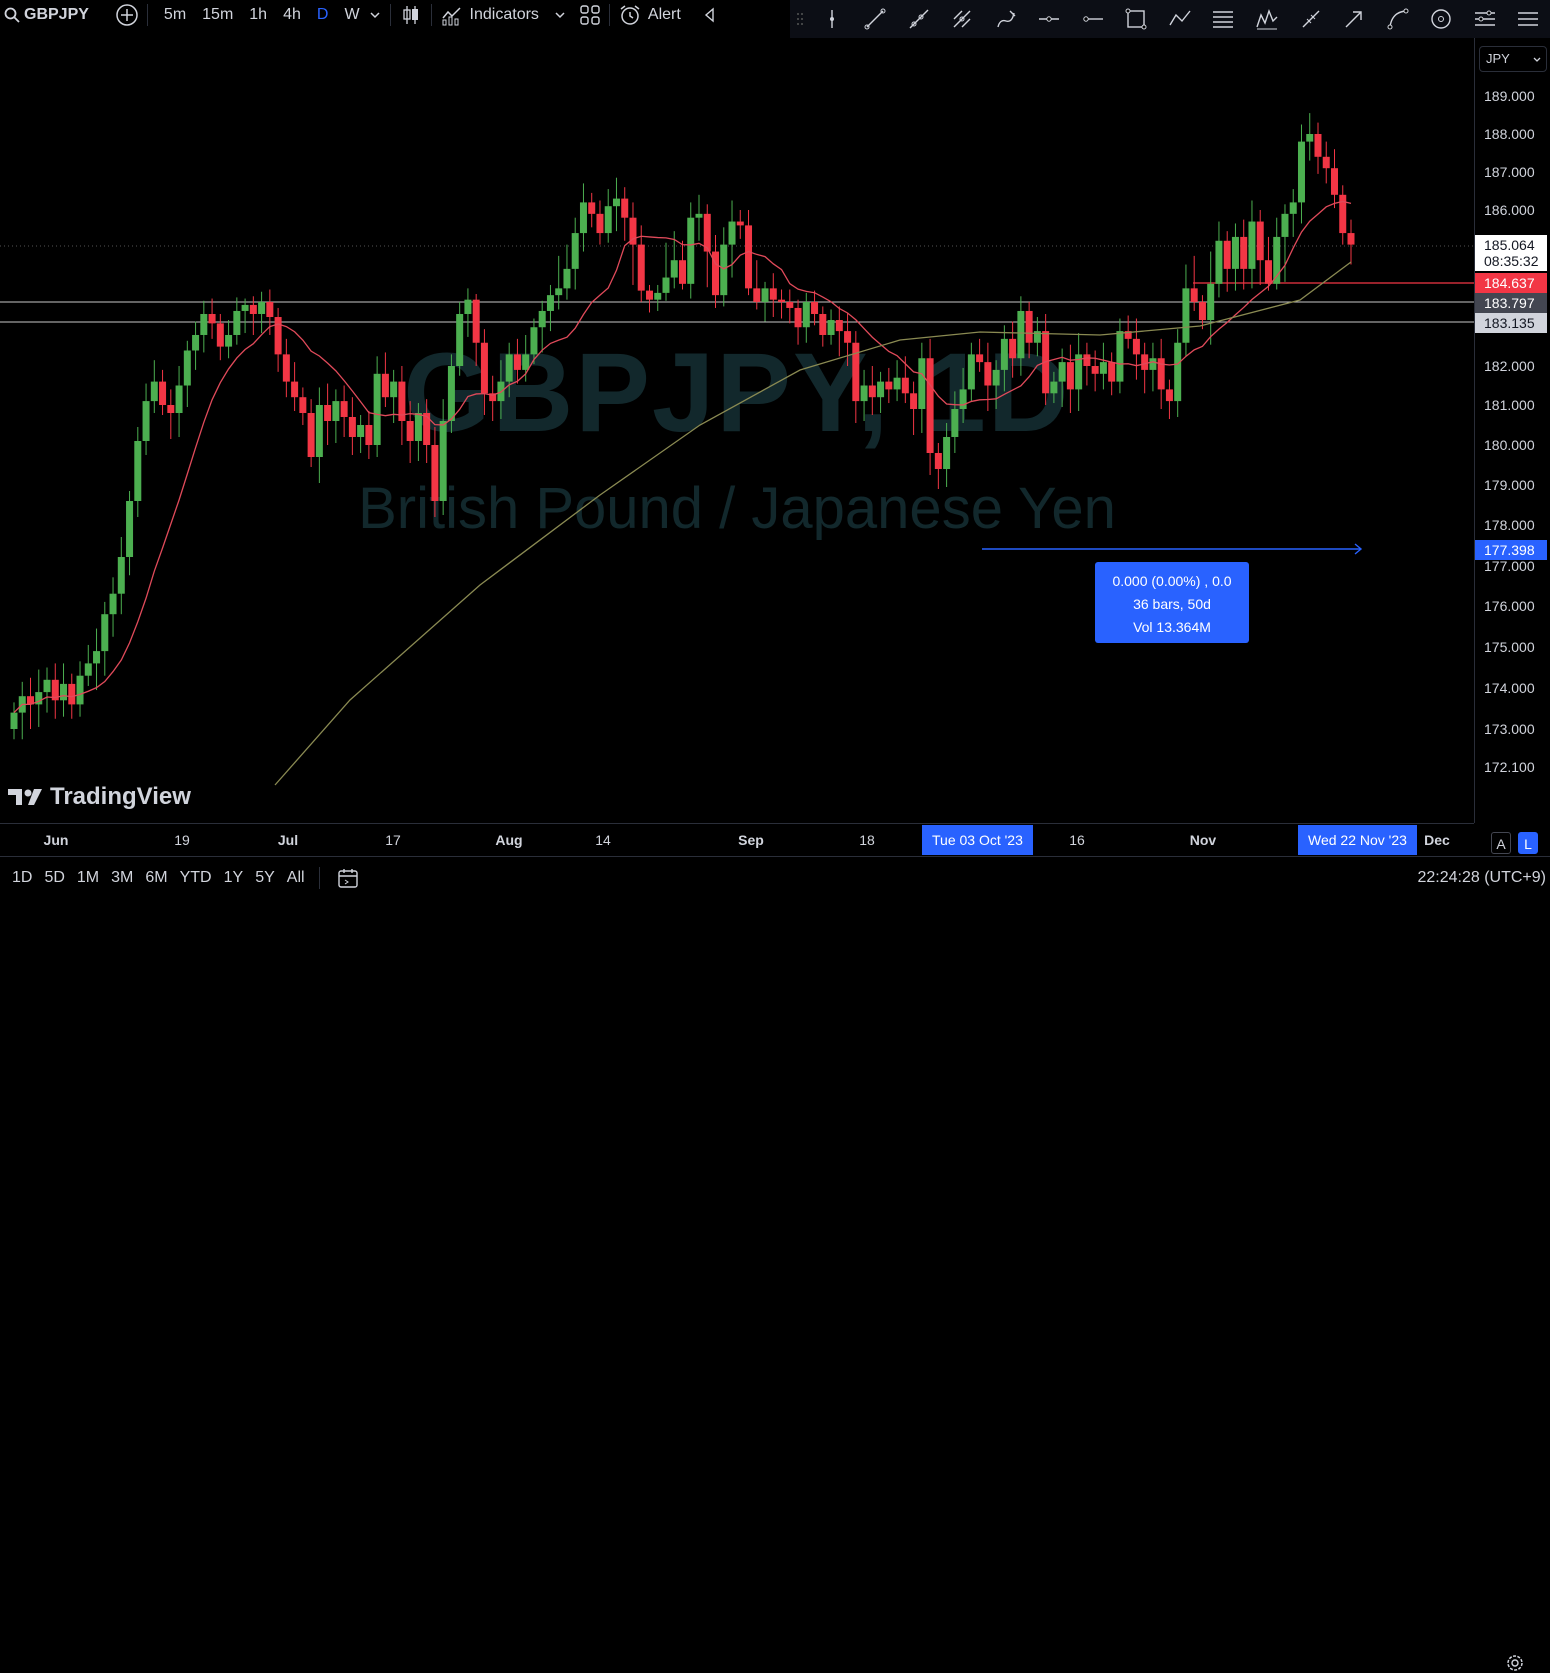 Image resolution: width=1550 pixels, height=1673 pixels. What do you see at coordinates (1050, 19) in the screenshot?
I see `horizontal-ray-tool` at bounding box center [1050, 19].